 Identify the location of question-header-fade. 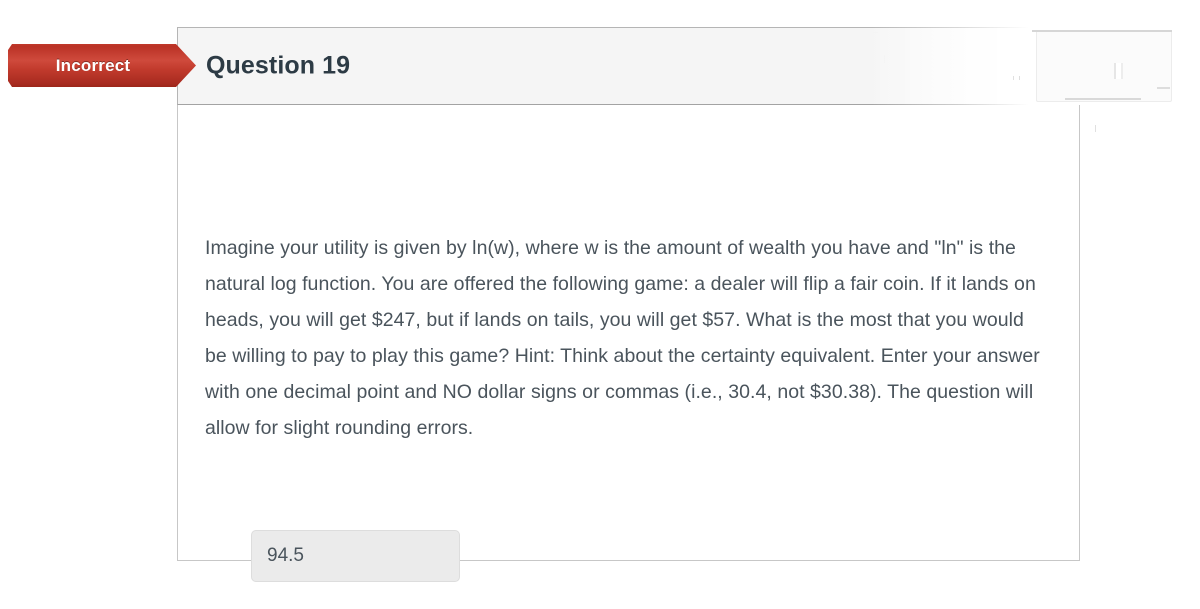
(949, 66).